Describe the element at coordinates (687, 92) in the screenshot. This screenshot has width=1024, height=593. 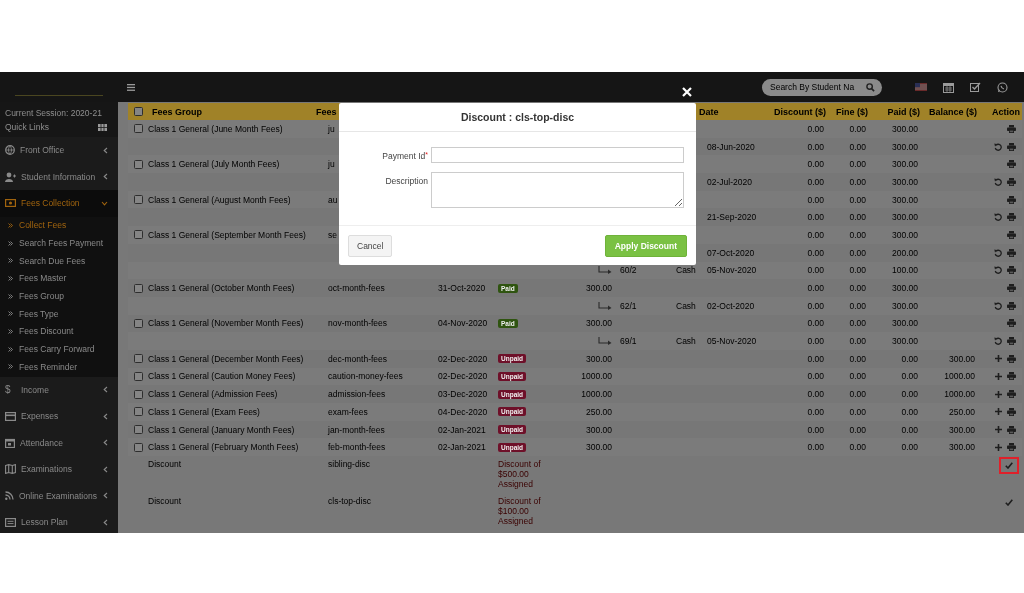
I see `close-icon` at that location.